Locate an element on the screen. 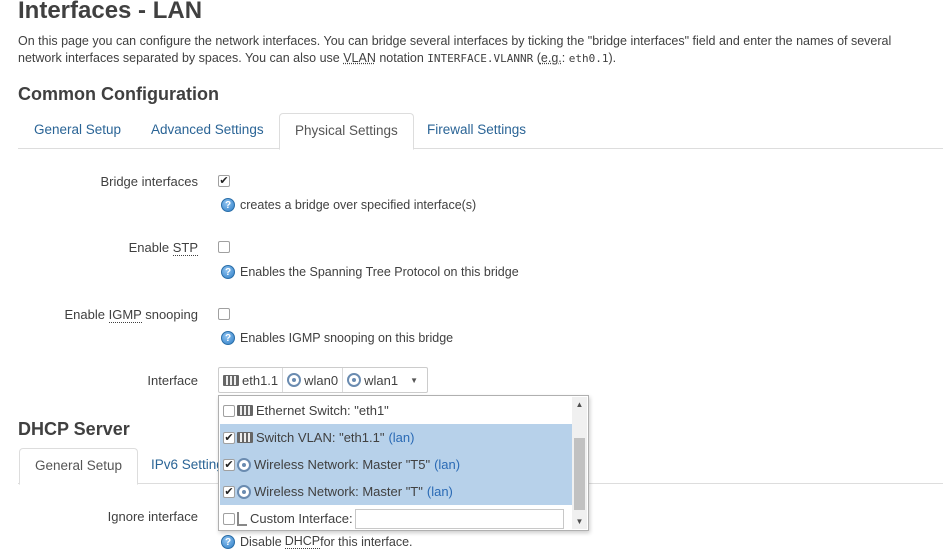 This screenshot has width=943, height=555. hint-text: for this interface. is located at coordinates (366, 541).